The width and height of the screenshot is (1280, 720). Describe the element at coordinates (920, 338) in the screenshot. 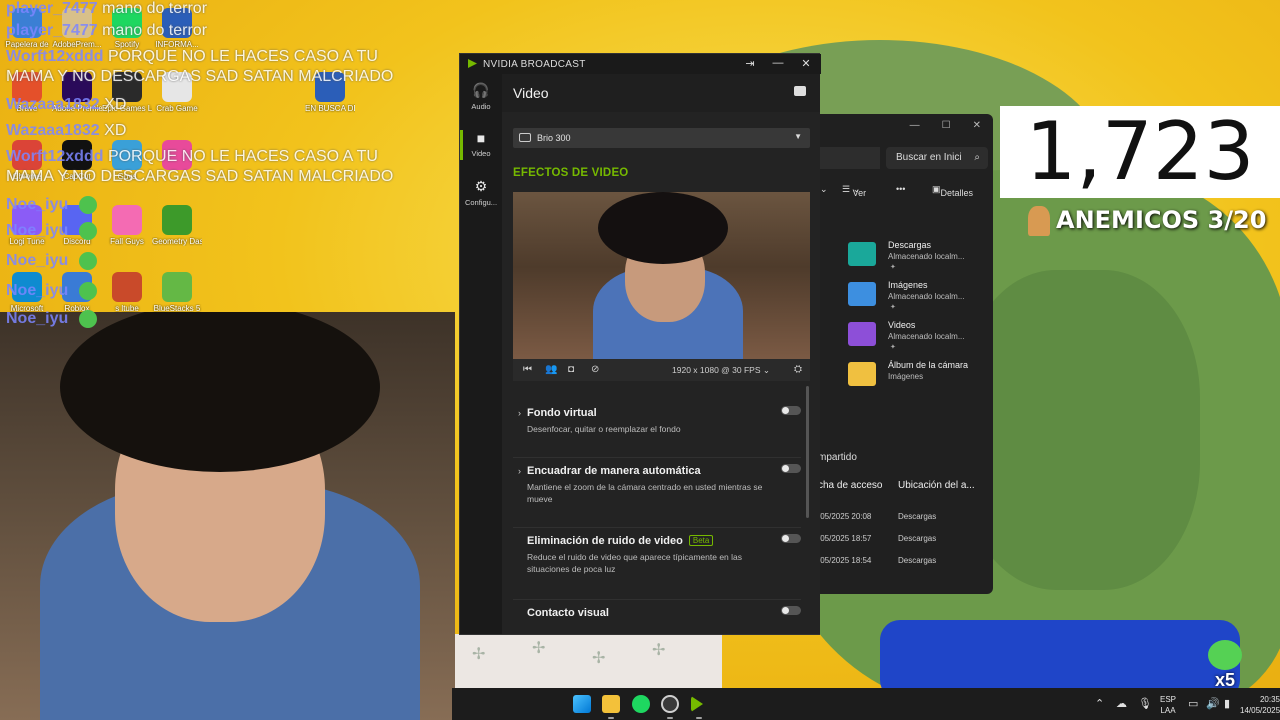

I see `quick-access-item: Videos Almacenado localm... ✦` at that location.